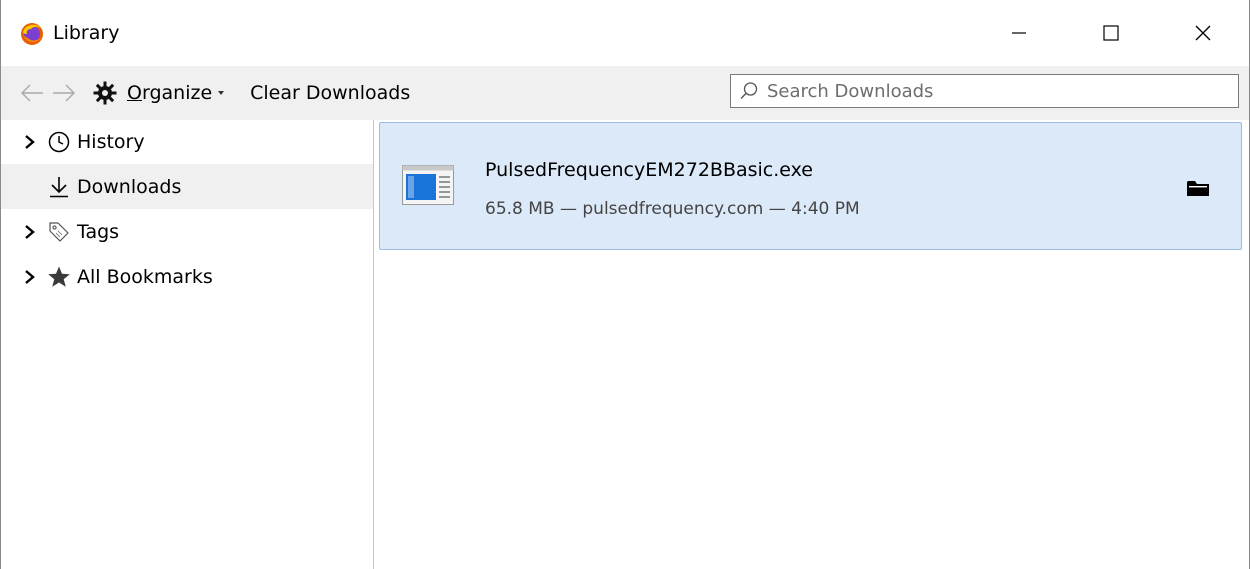  Describe the element at coordinates (625, 33) in the screenshot. I see `title-bar: Library` at that location.